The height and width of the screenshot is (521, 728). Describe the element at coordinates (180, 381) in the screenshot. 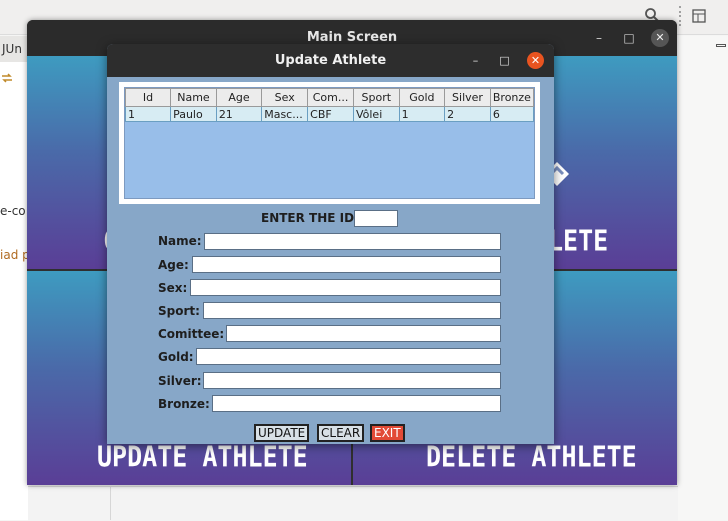

I see `silver-label: Silver:` at that location.